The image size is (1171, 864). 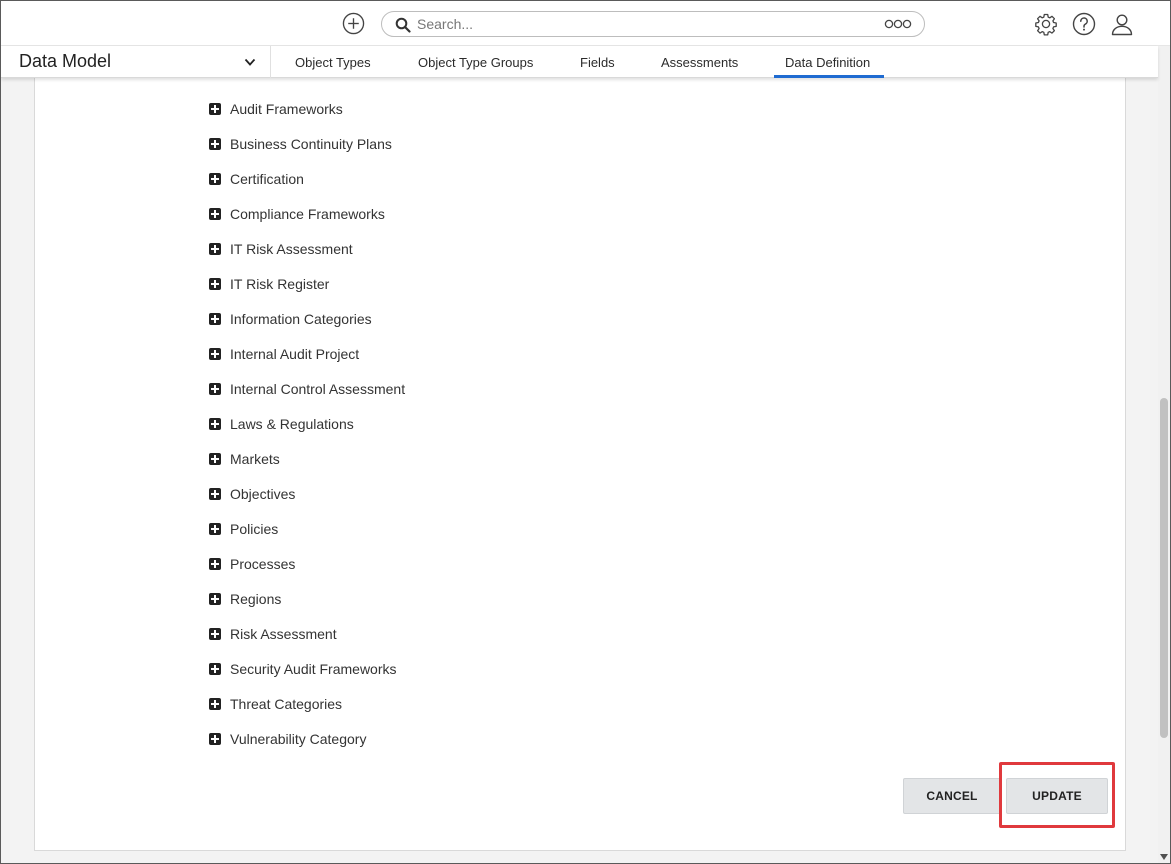 What do you see at coordinates (1164, 857) in the screenshot?
I see `scroll-down-arrow-icon` at bounding box center [1164, 857].